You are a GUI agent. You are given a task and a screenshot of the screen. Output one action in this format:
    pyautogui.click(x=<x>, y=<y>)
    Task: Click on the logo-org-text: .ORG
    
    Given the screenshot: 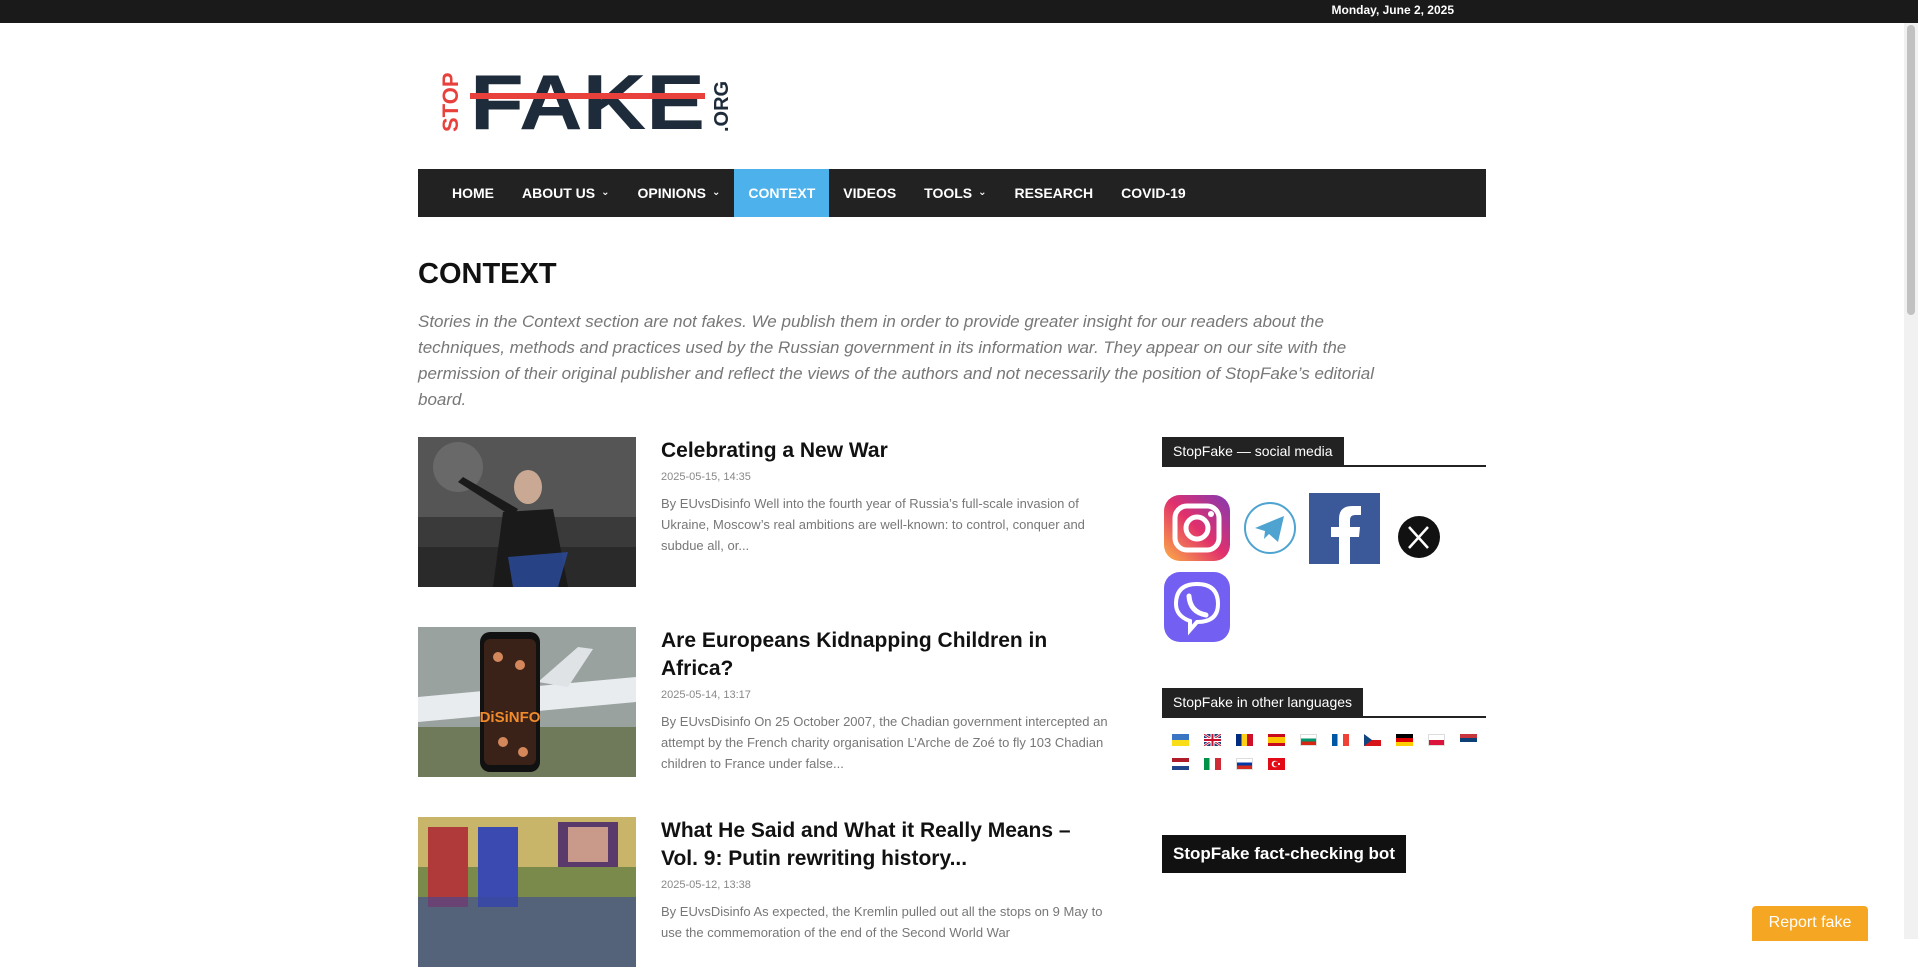 What is the action you would take?
    pyautogui.click(x=722, y=106)
    